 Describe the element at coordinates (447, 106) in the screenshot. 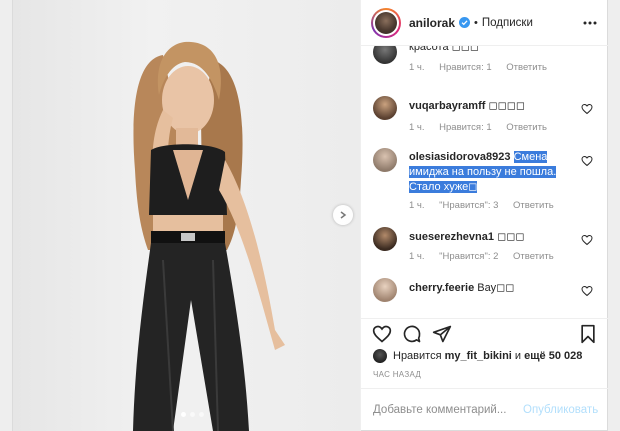

I see `comment-username: vuqarbayramff` at that location.